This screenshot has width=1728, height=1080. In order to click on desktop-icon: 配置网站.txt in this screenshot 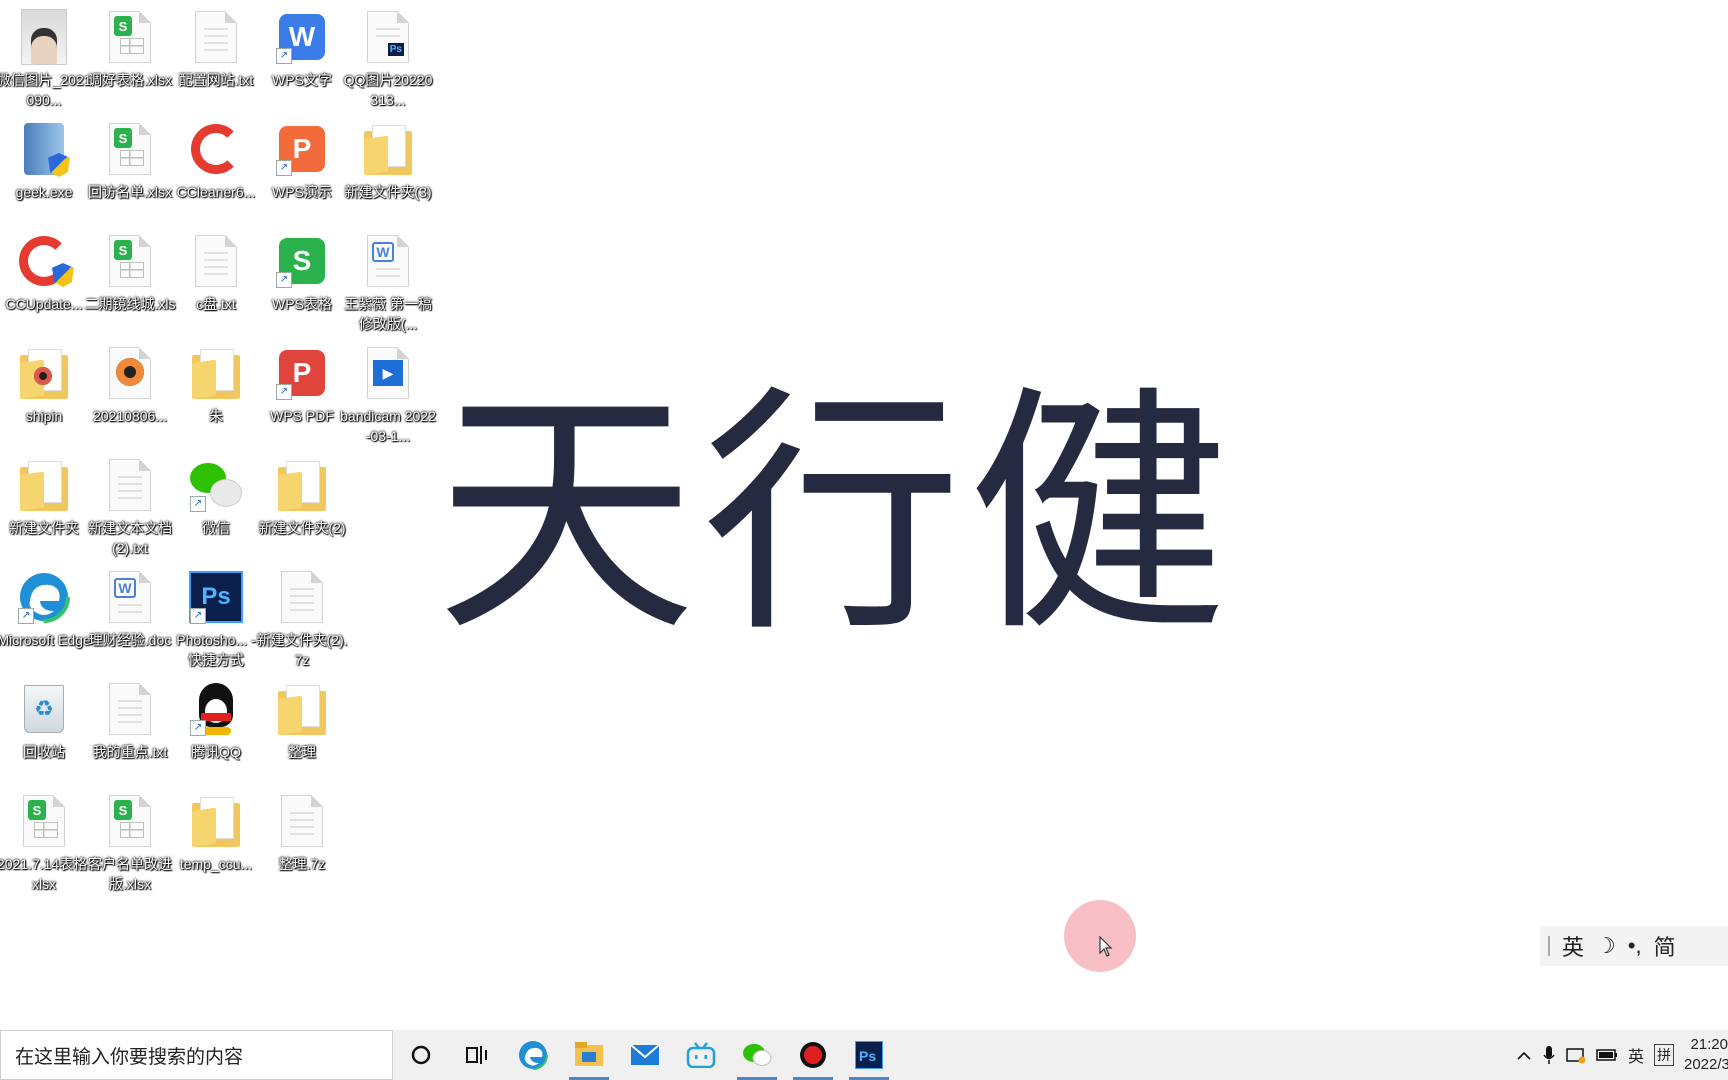, I will do `click(216, 47)`.